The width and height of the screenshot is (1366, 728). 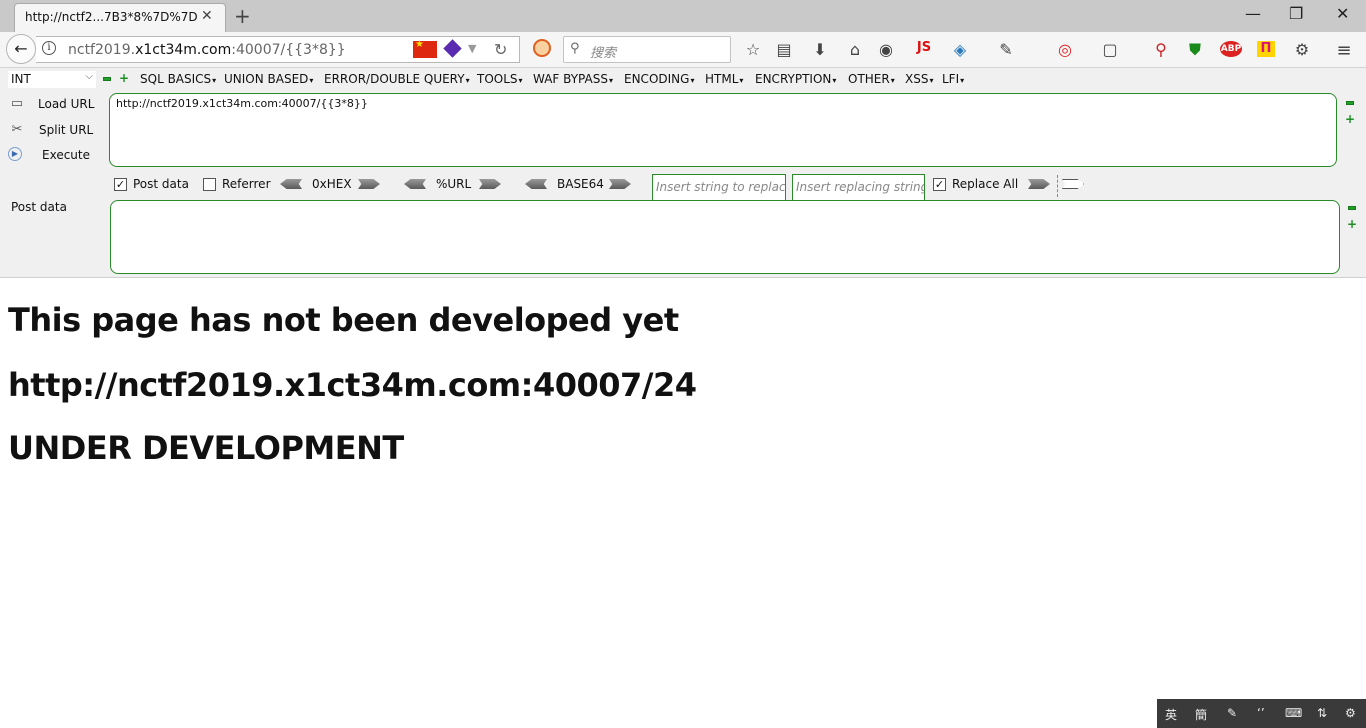 What do you see at coordinates (1057, 186) in the screenshot?
I see `divider` at bounding box center [1057, 186].